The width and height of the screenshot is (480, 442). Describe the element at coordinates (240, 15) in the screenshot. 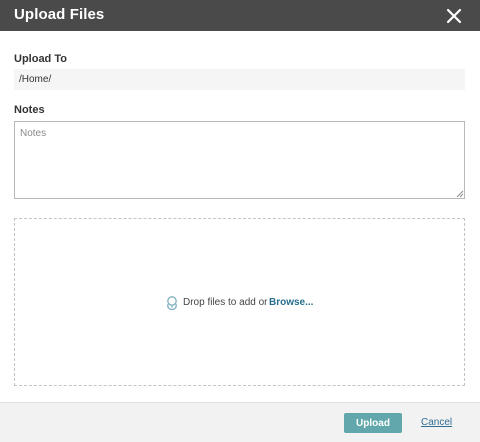

I see `dialog-titlebar: Upload Files` at that location.